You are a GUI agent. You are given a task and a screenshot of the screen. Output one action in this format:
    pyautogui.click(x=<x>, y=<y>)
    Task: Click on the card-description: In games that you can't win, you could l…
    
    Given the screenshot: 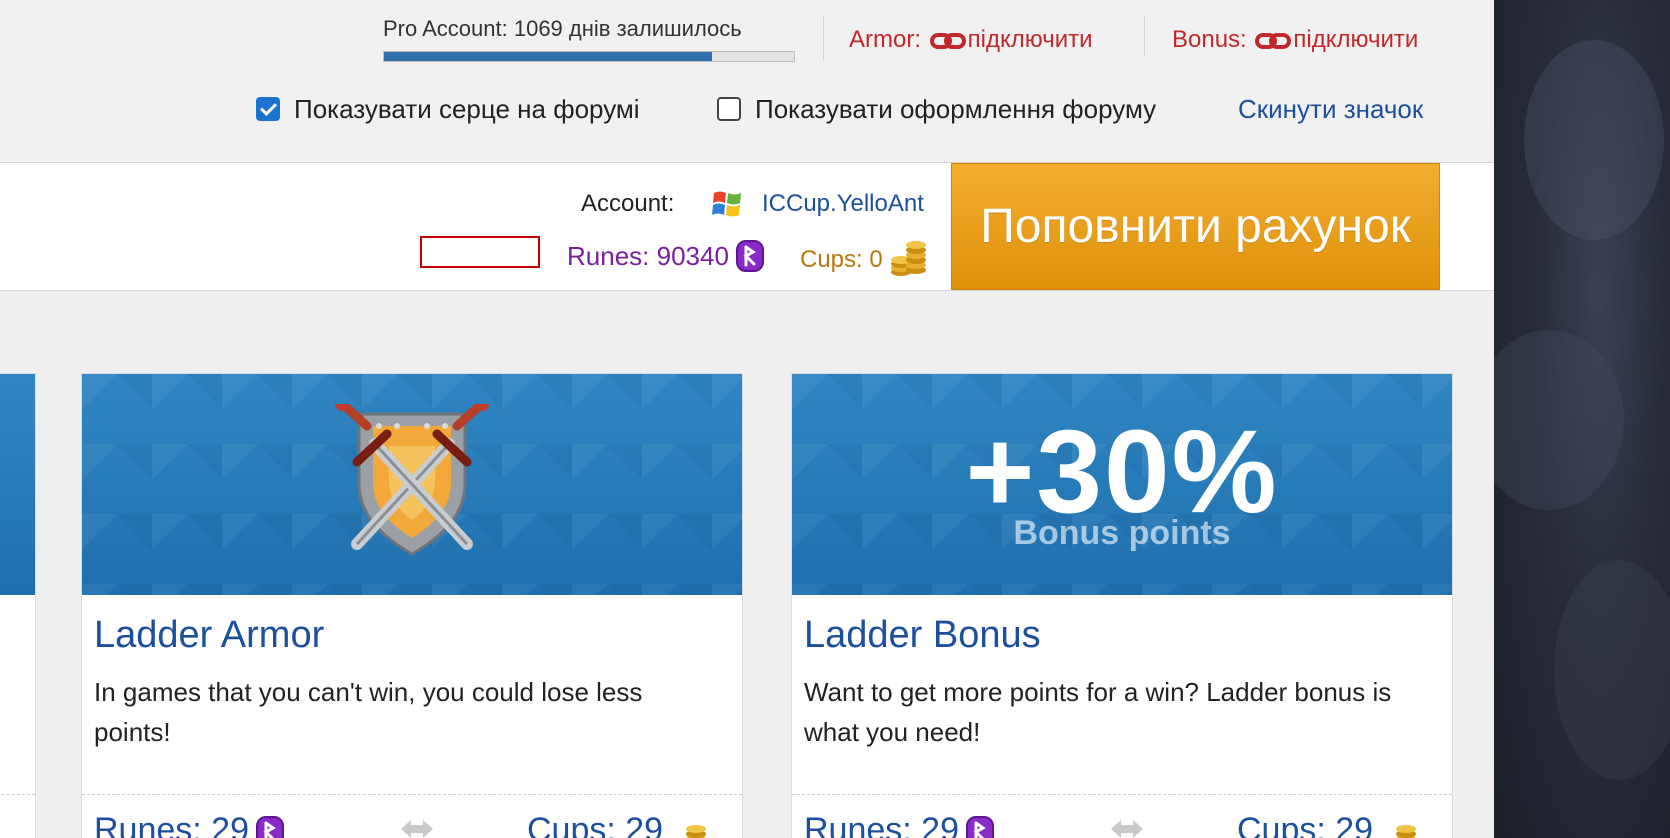 What is the action you would take?
    pyautogui.click(x=368, y=712)
    